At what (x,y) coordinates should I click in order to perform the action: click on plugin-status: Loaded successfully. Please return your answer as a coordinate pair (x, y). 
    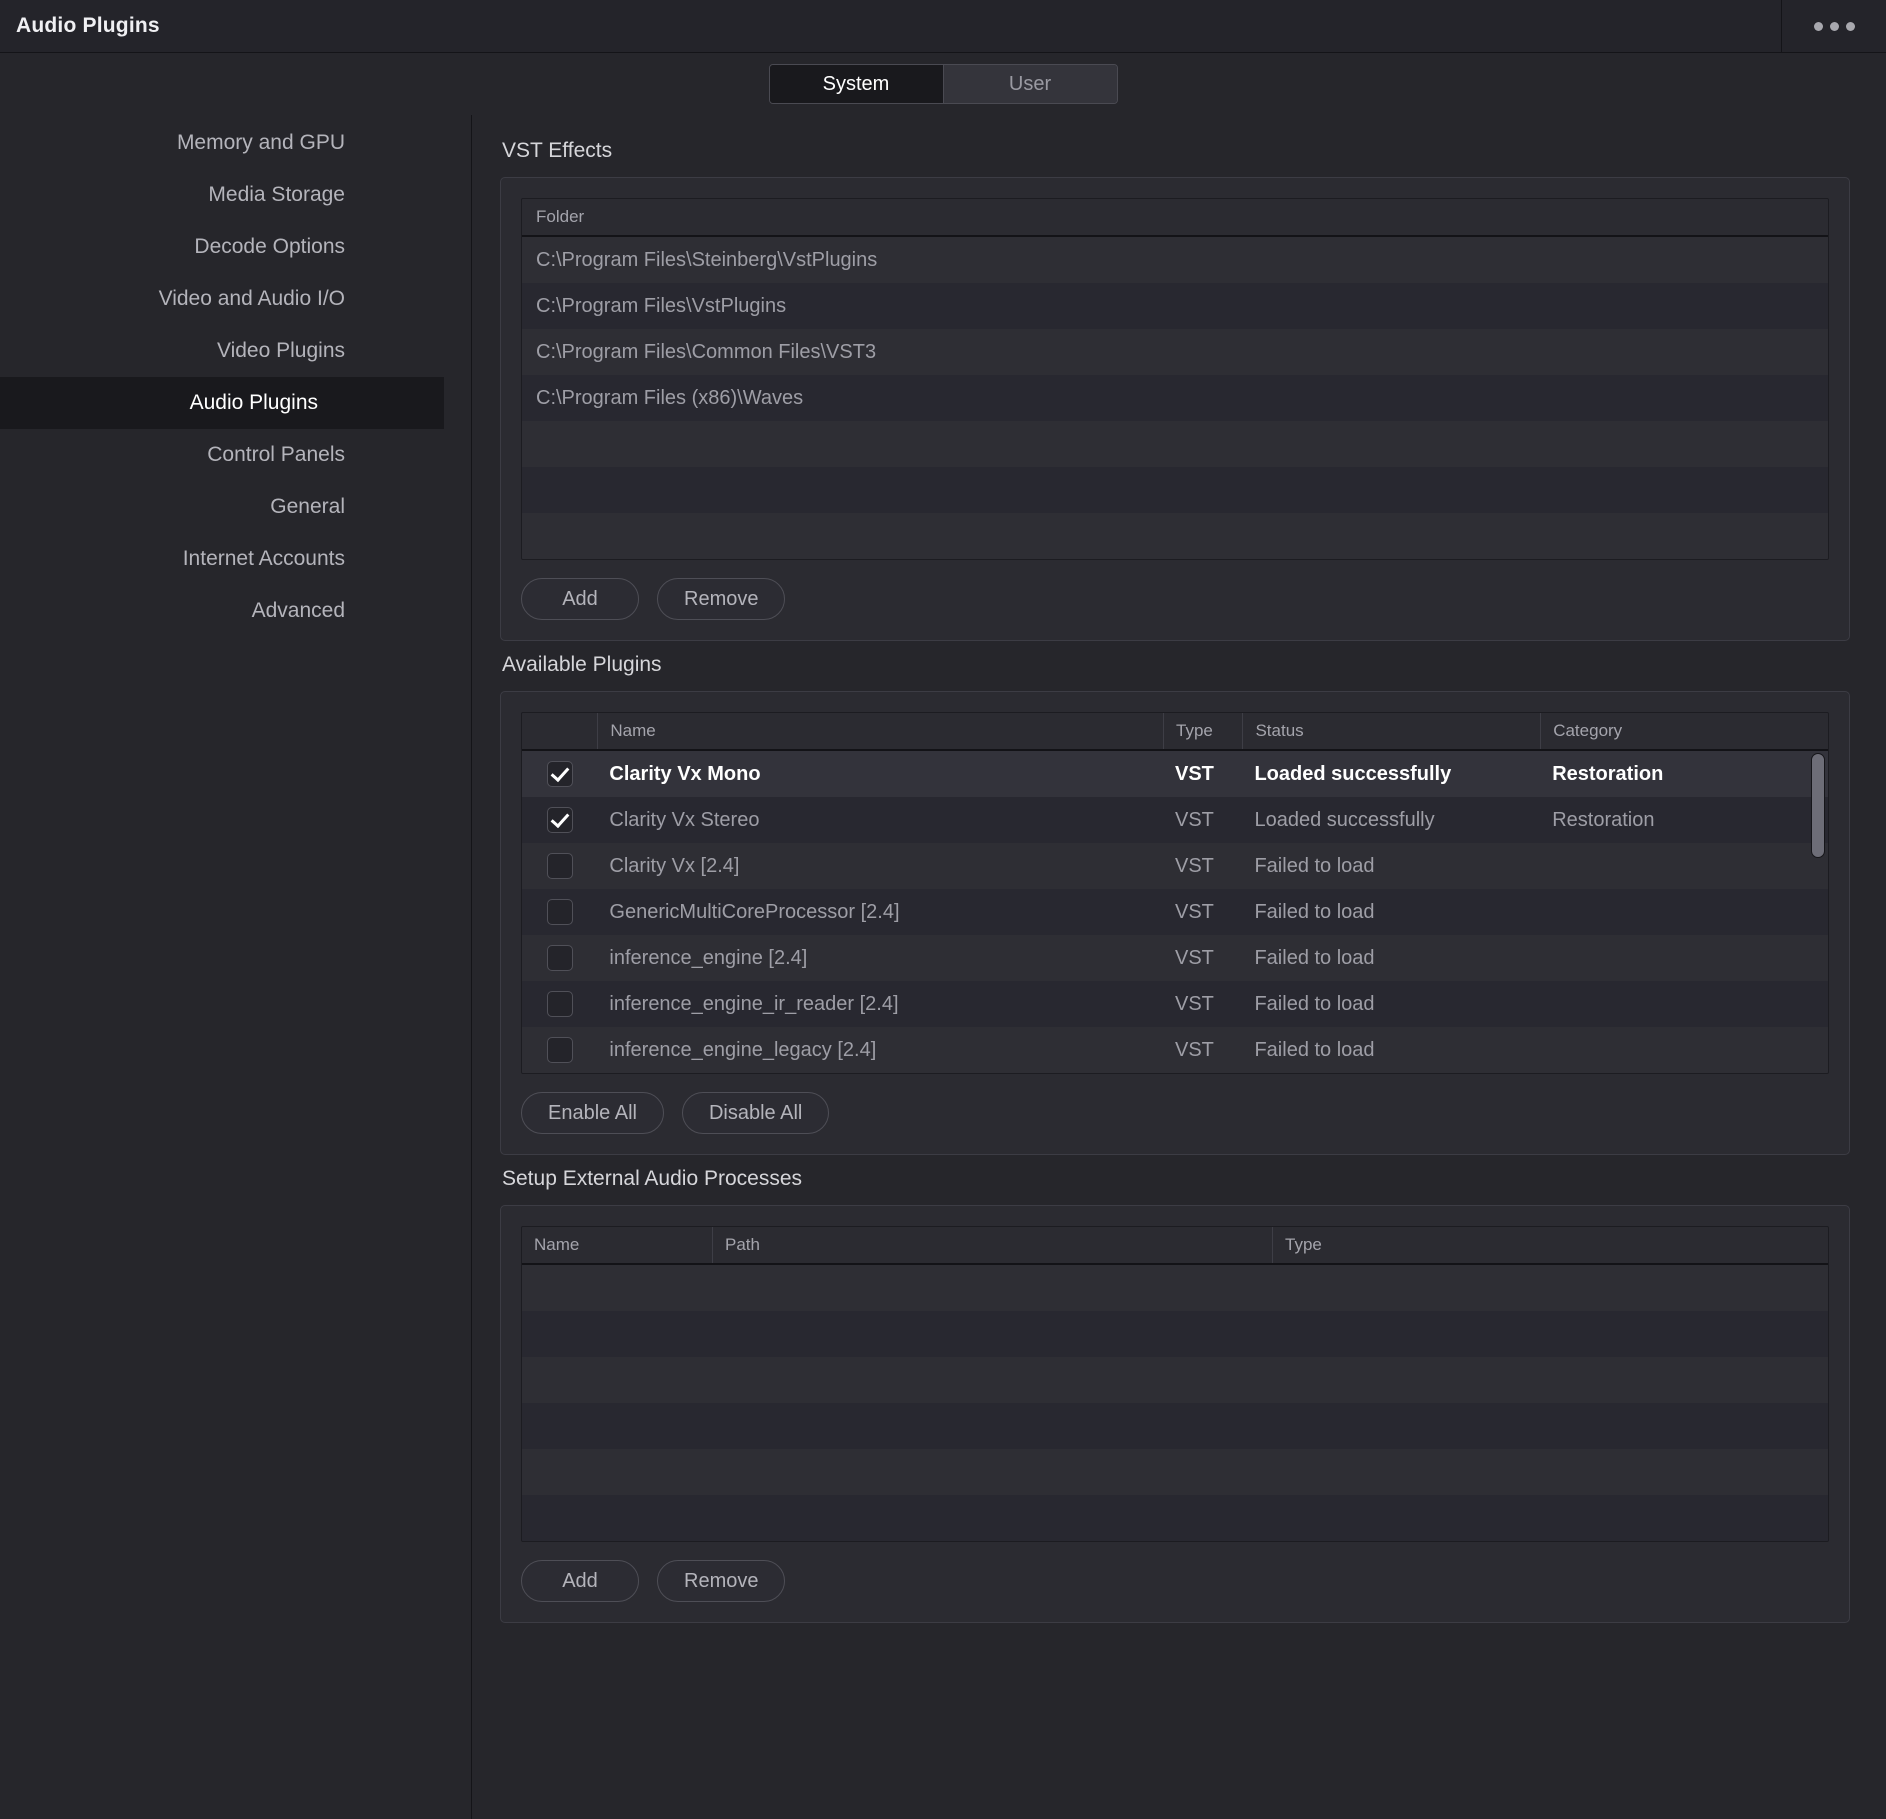
    Looking at the image, I should click on (1353, 773).